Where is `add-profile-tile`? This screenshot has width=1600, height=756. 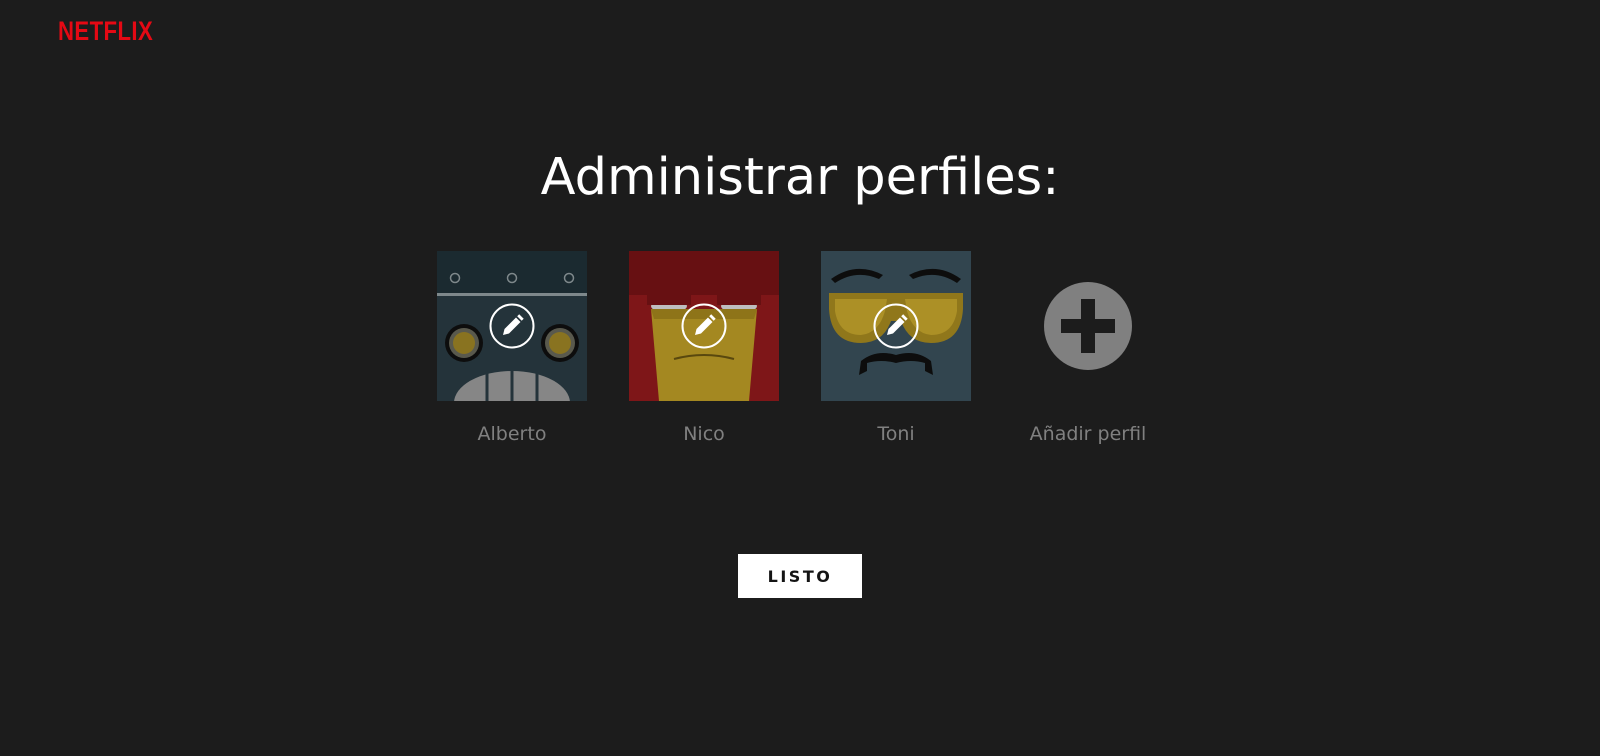
add-profile-tile is located at coordinates (1088, 326).